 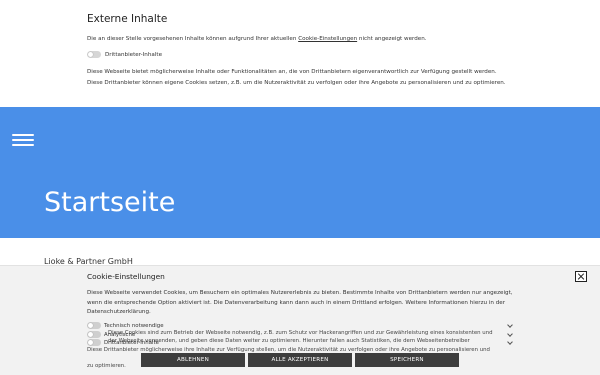 I want to click on third-party-cookies-toggle, so click(x=94, y=342).